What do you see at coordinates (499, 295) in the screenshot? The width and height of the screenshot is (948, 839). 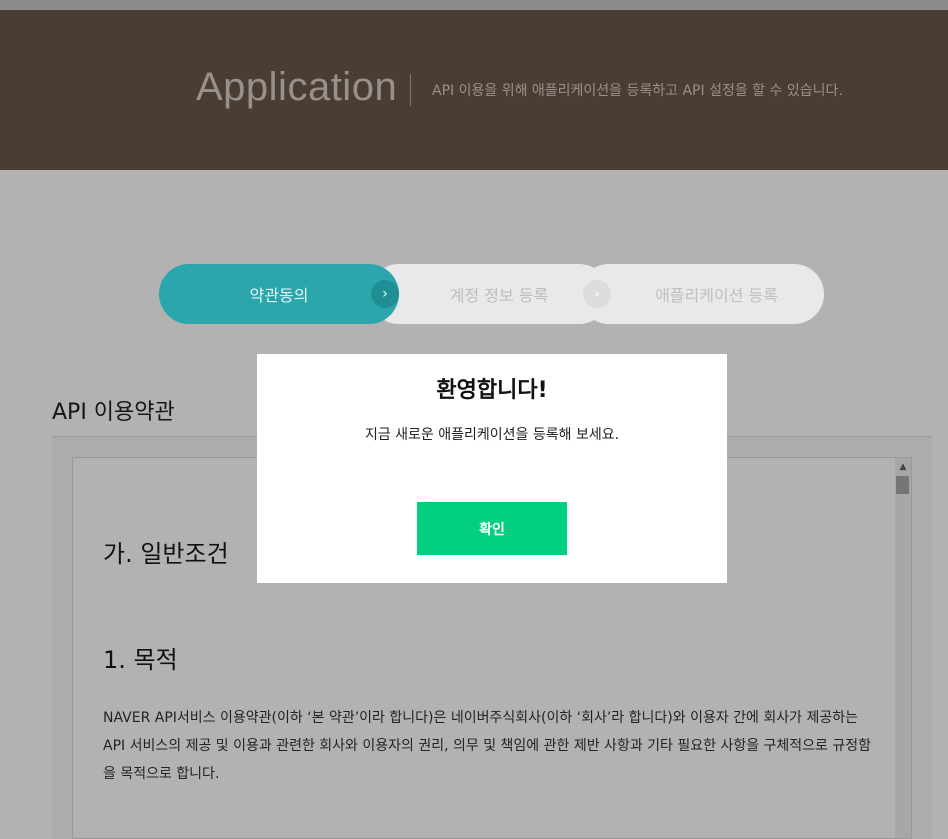 I see `step-label: 계정 정보 등록` at bounding box center [499, 295].